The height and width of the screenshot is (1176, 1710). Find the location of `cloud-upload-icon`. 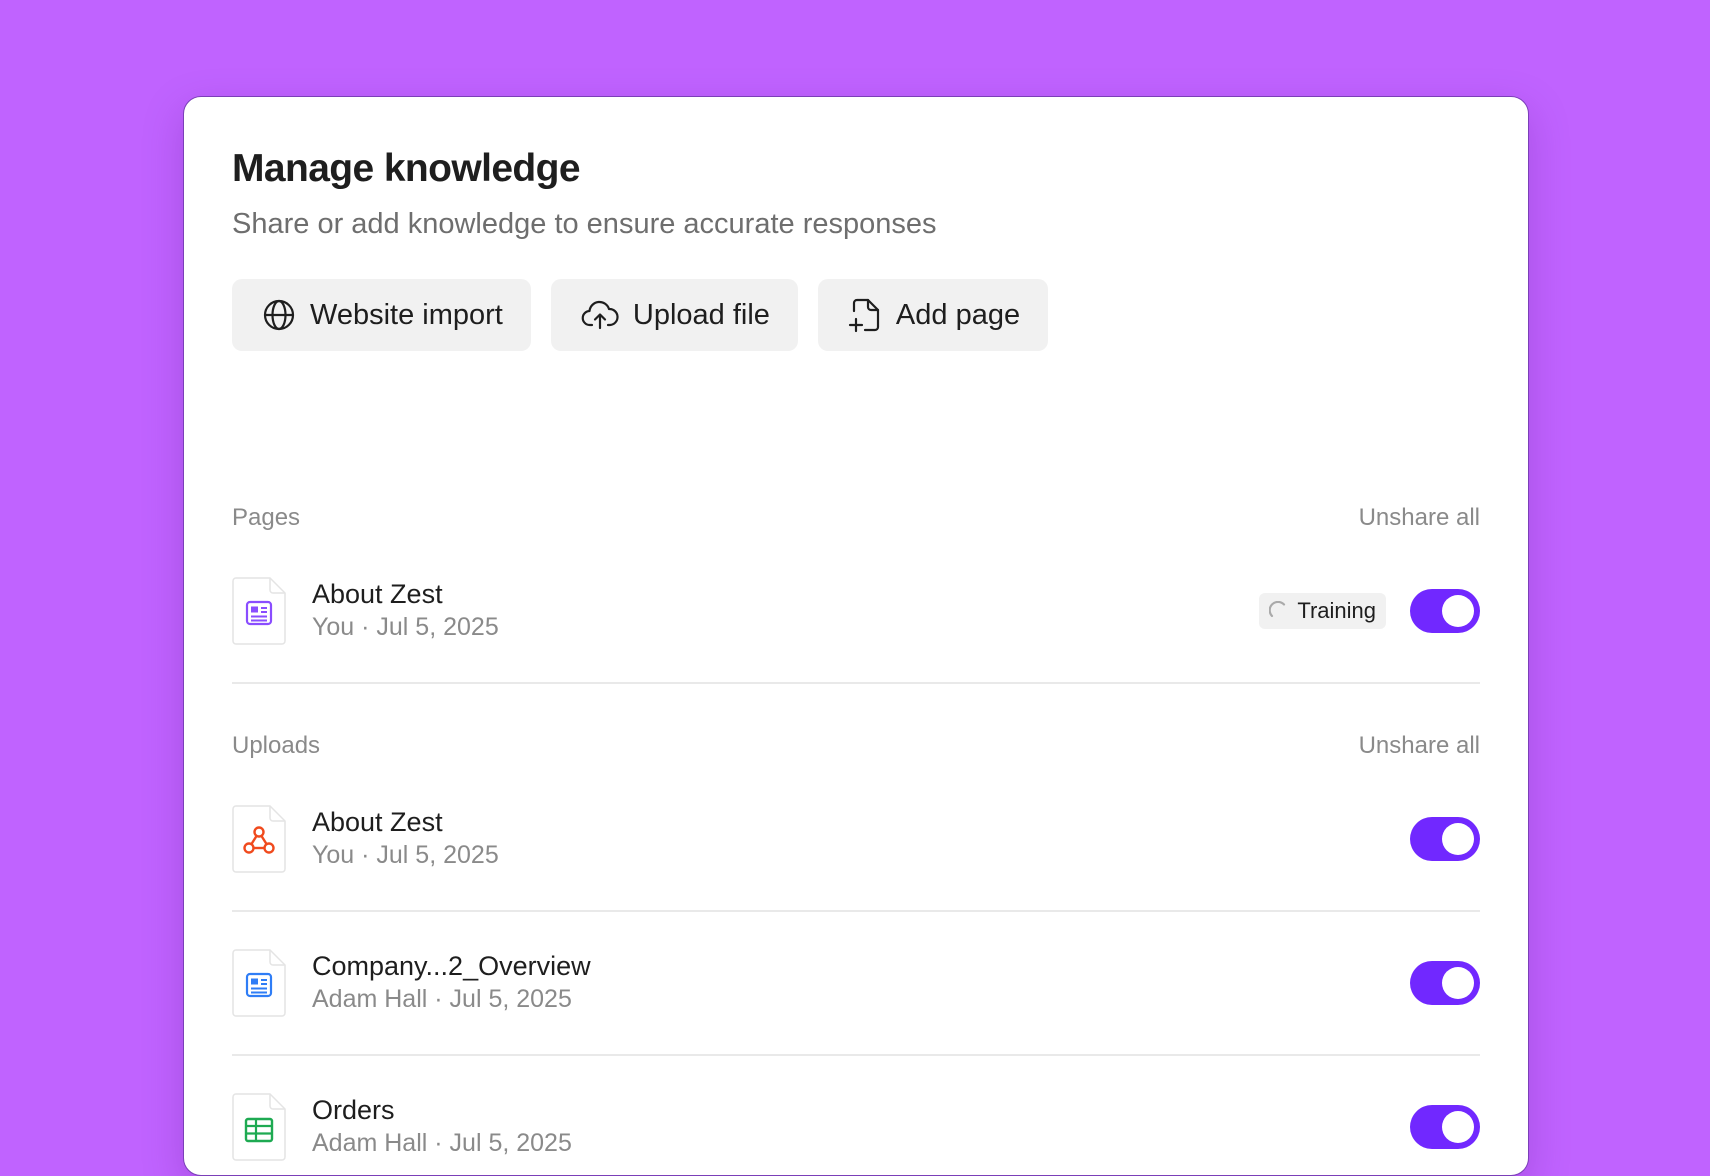

cloud-upload-icon is located at coordinates (600, 315).